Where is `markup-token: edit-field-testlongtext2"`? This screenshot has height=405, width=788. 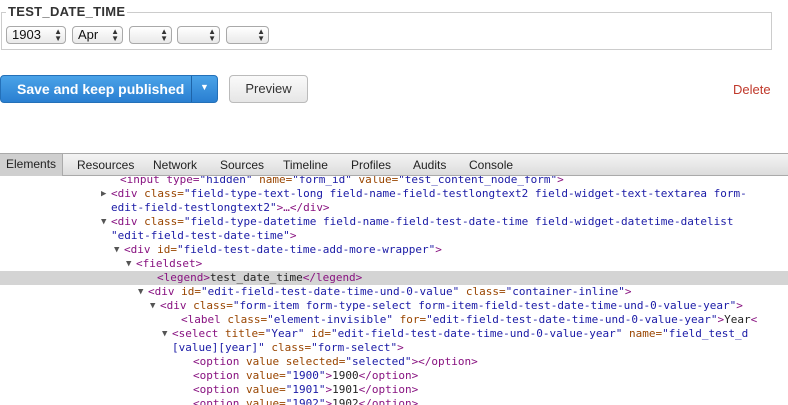
markup-token: edit-field-testlongtext2" is located at coordinates (194, 207).